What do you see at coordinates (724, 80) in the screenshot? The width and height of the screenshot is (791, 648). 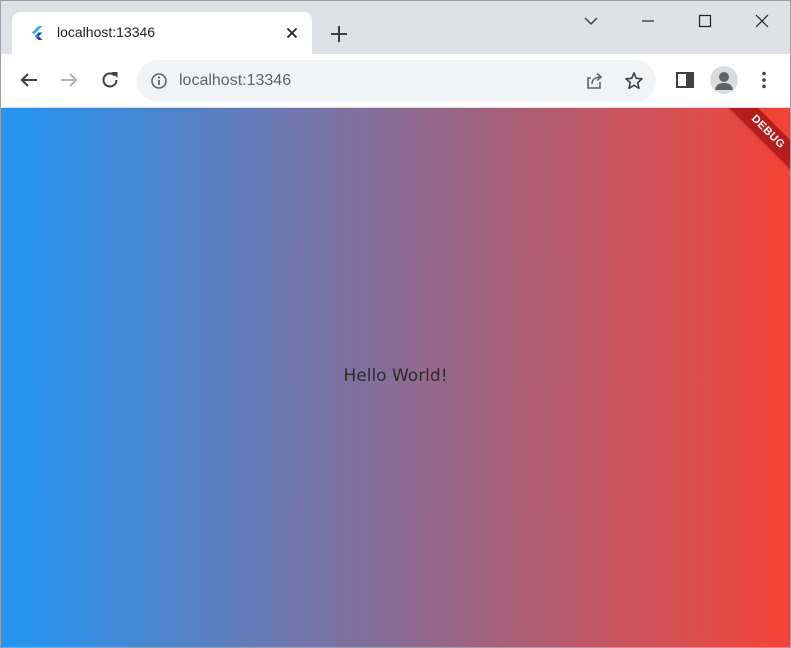 I see `avatar-icon` at bounding box center [724, 80].